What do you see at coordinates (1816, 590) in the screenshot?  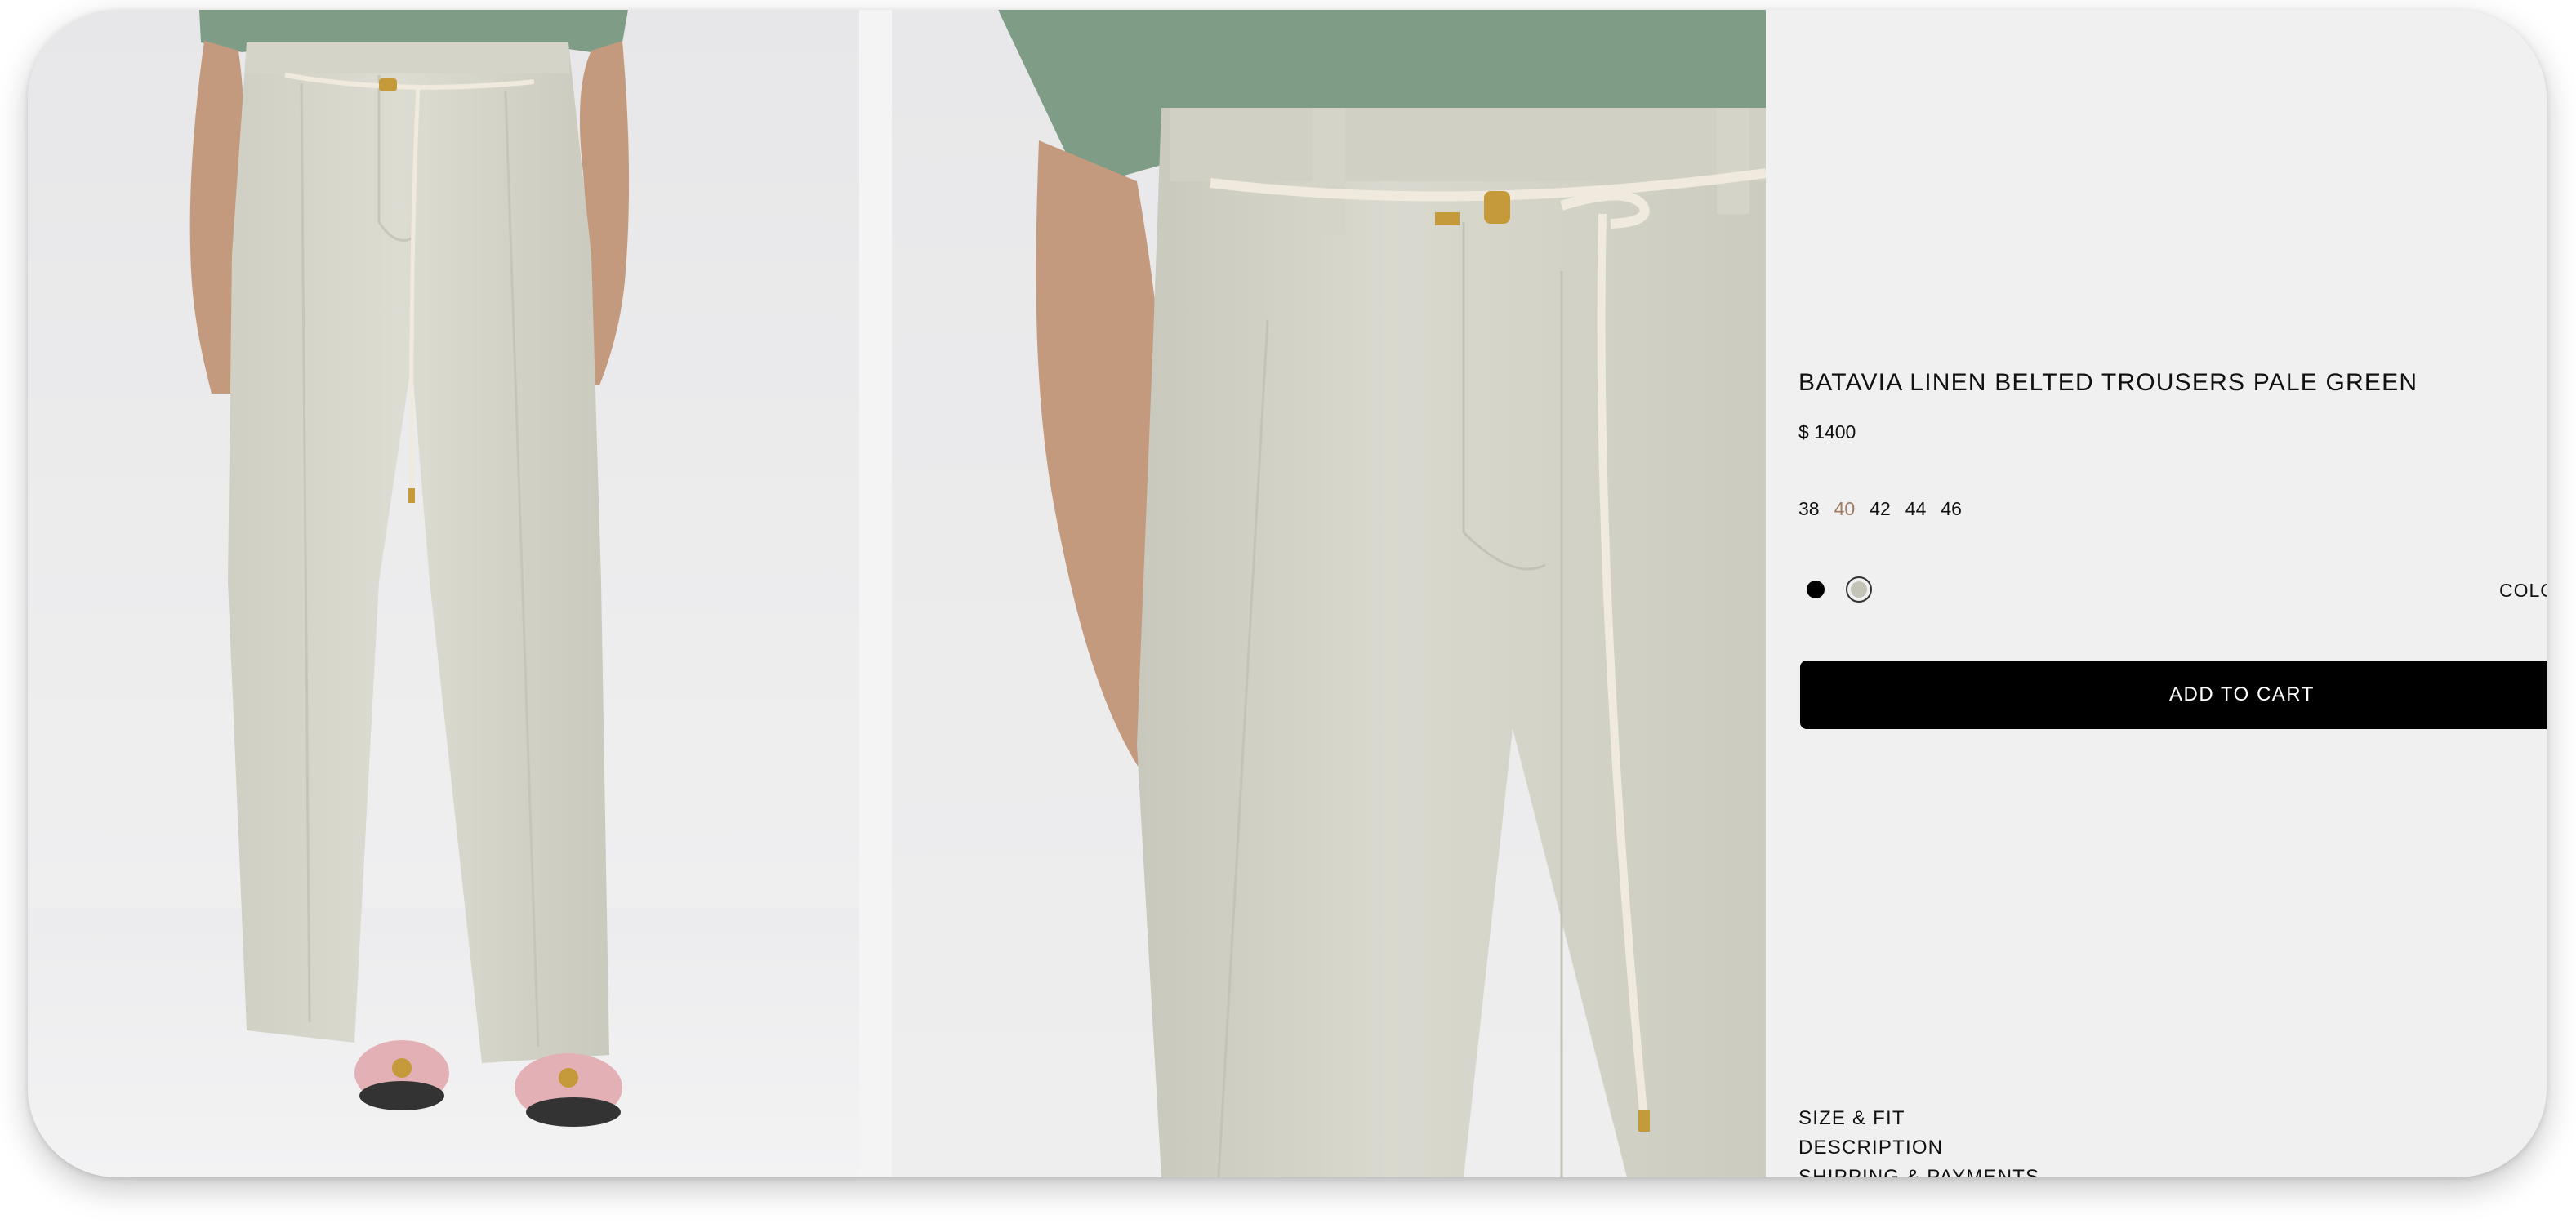 I see `color-swatch-black` at bounding box center [1816, 590].